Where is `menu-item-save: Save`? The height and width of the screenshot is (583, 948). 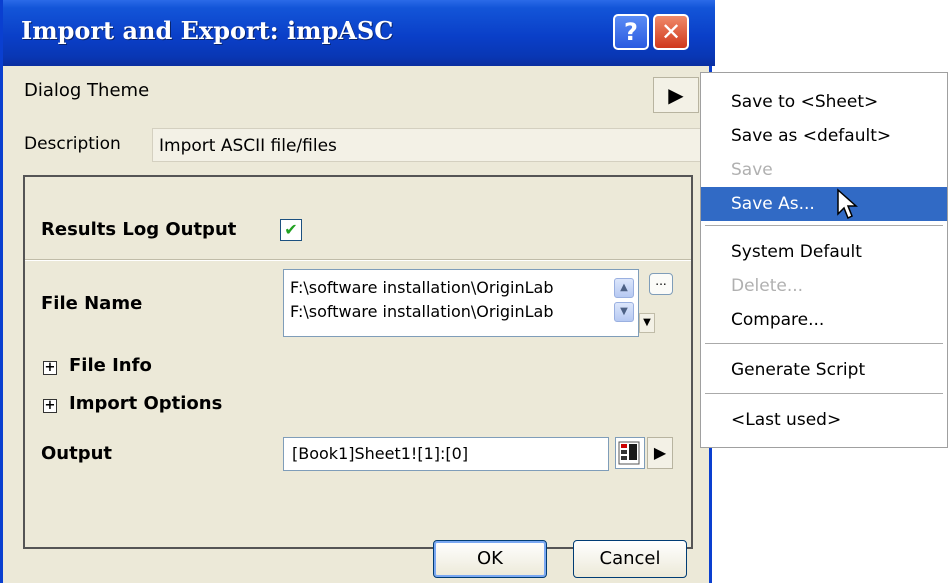
menu-item-save: Save is located at coordinates (752, 170).